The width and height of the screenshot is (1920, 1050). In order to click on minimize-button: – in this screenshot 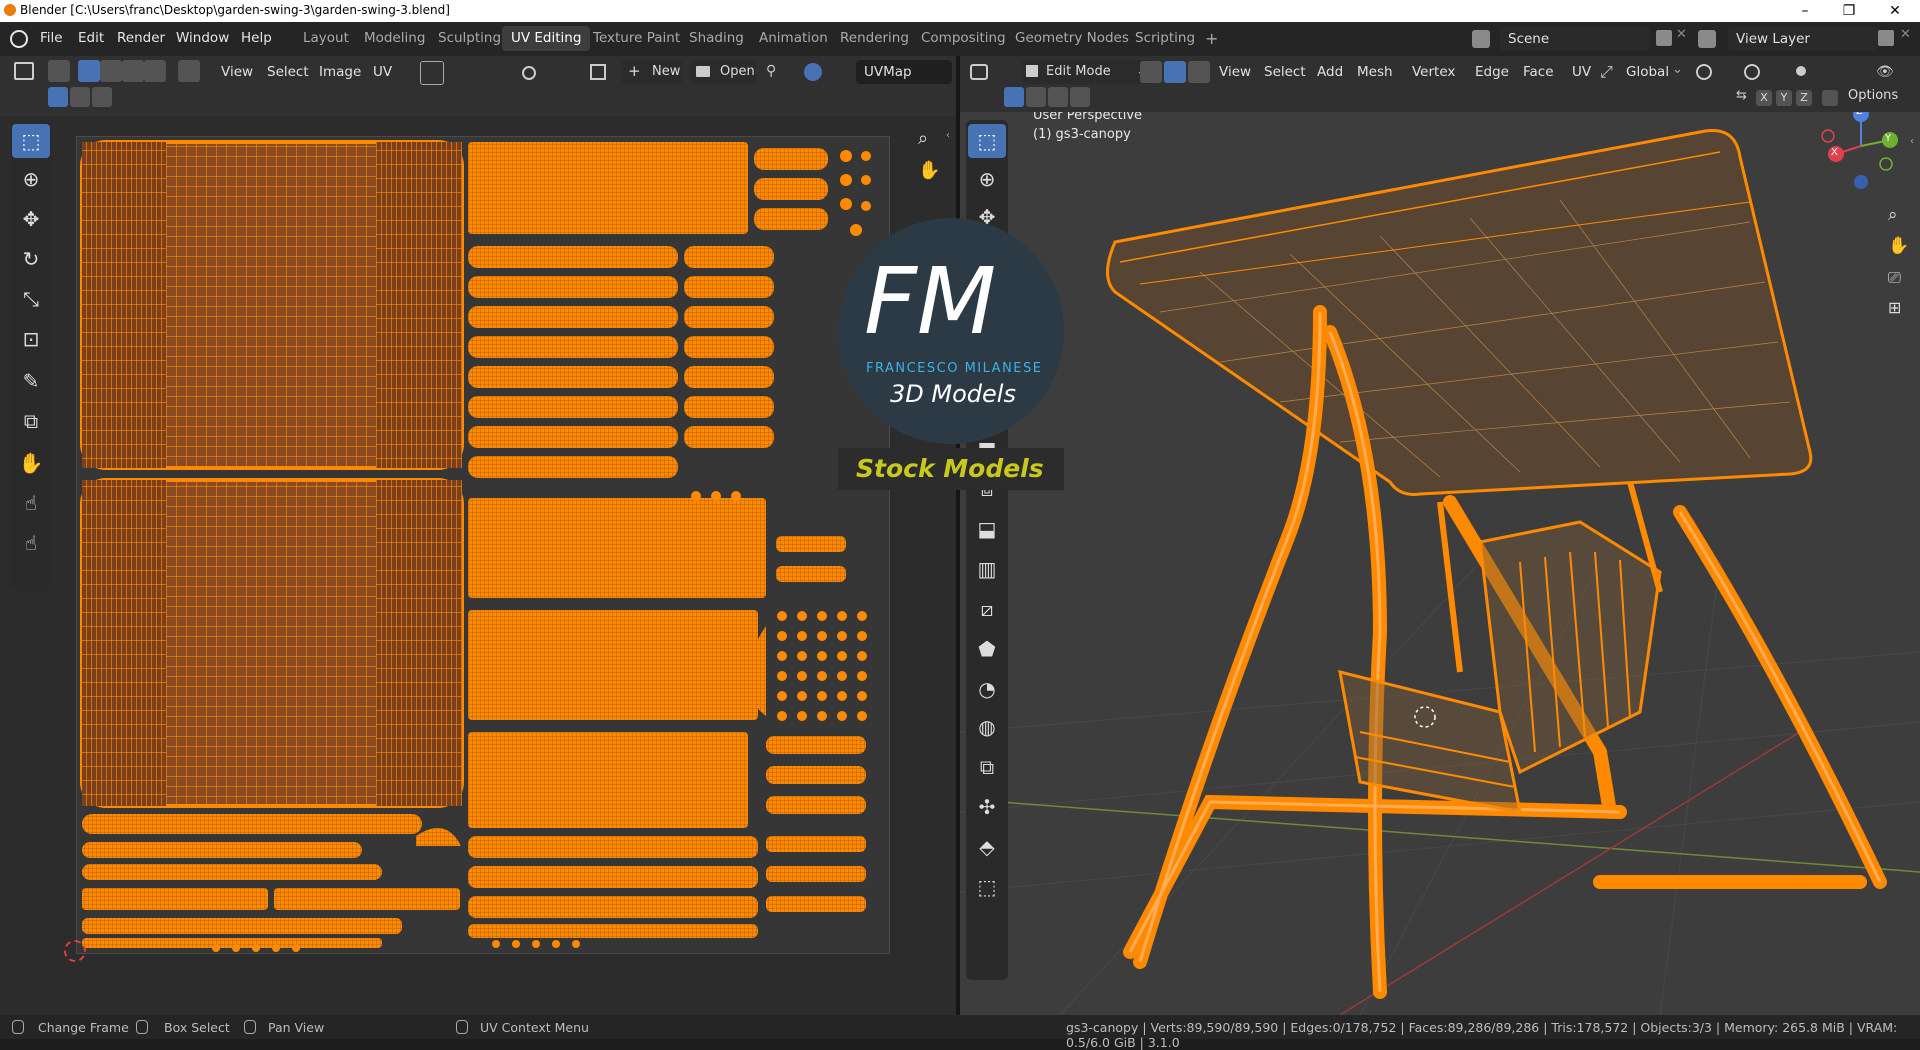, I will do `click(1805, 11)`.